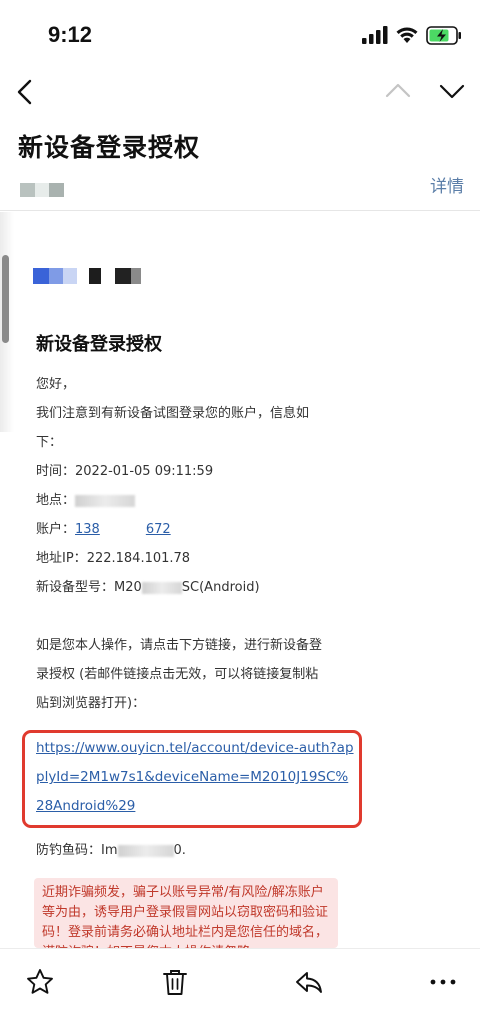 This screenshot has width=480, height=1027. I want to click on chevron-down-icon, so click(452, 91).